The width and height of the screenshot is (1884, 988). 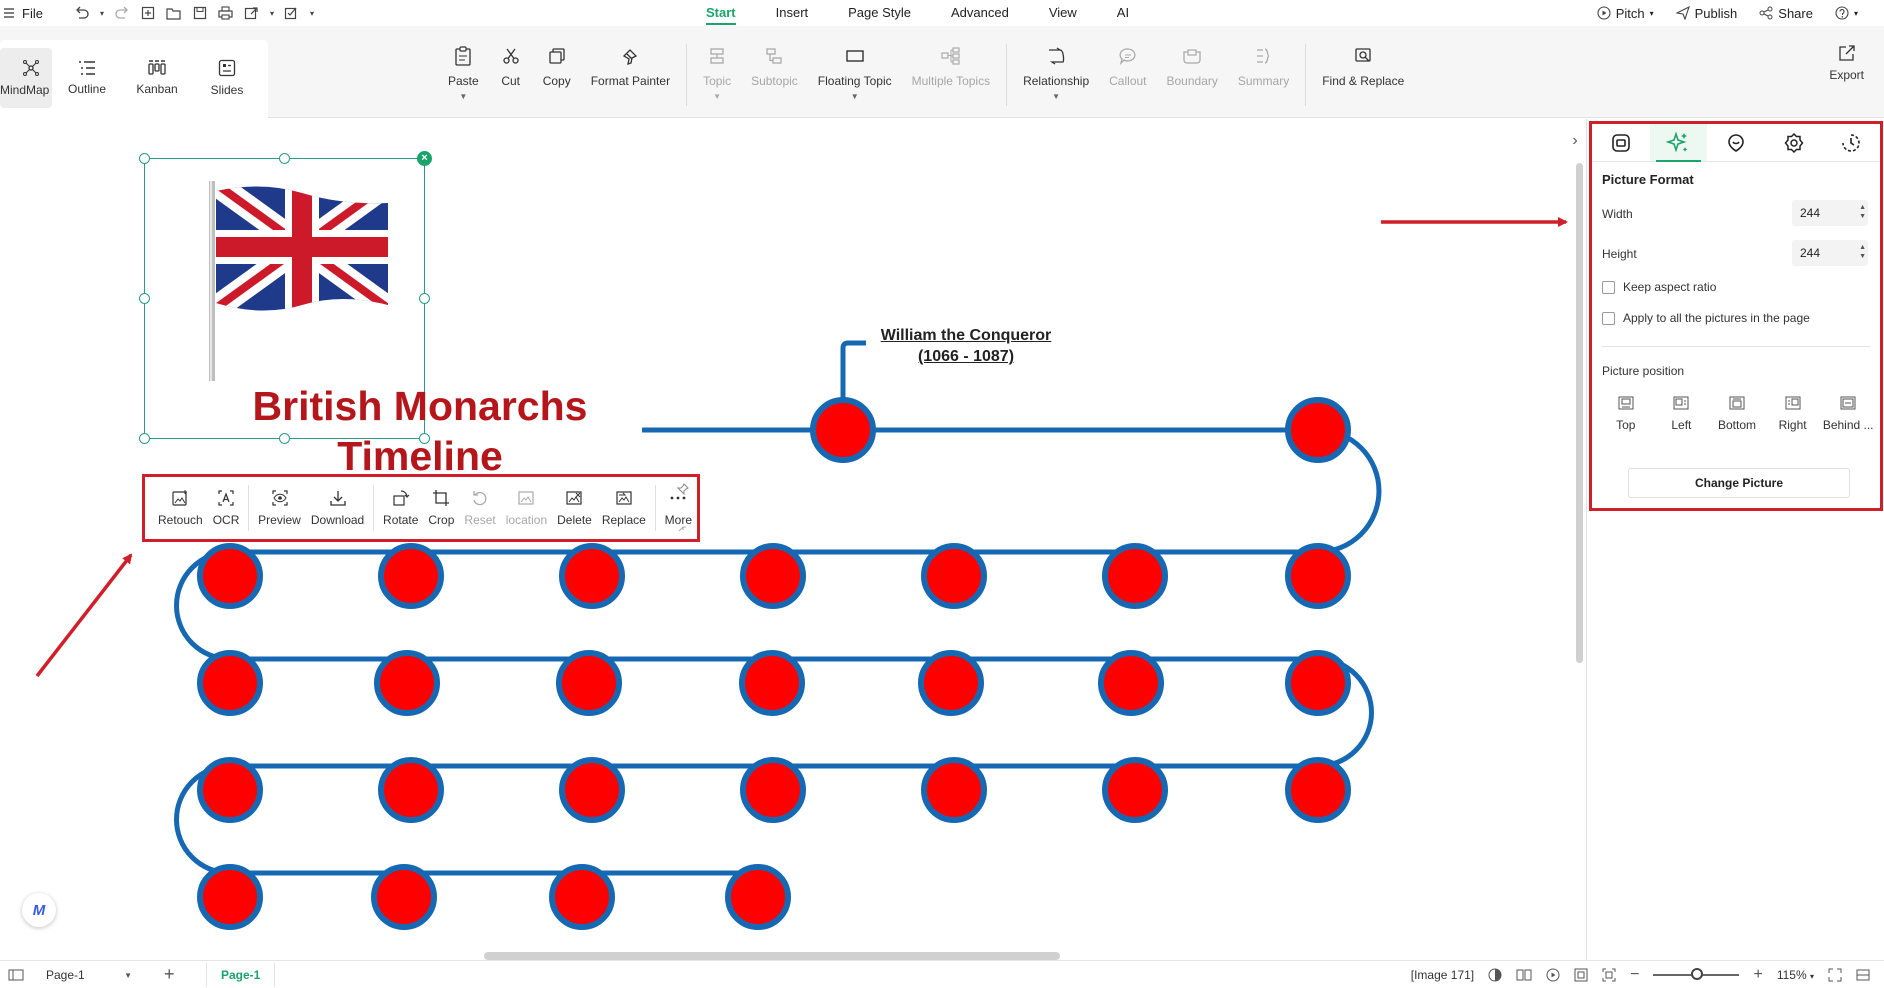 What do you see at coordinates (241, 975) in the screenshot?
I see `page-tab-1: Page-1` at bounding box center [241, 975].